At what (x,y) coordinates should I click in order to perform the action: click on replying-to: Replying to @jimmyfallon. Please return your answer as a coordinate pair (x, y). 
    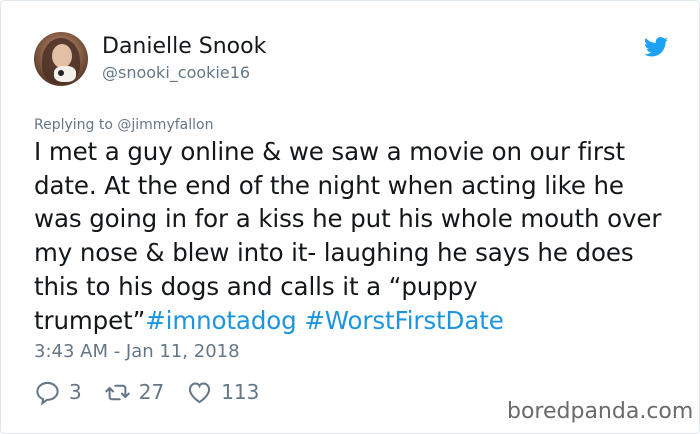
    Looking at the image, I should click on (123, 125).